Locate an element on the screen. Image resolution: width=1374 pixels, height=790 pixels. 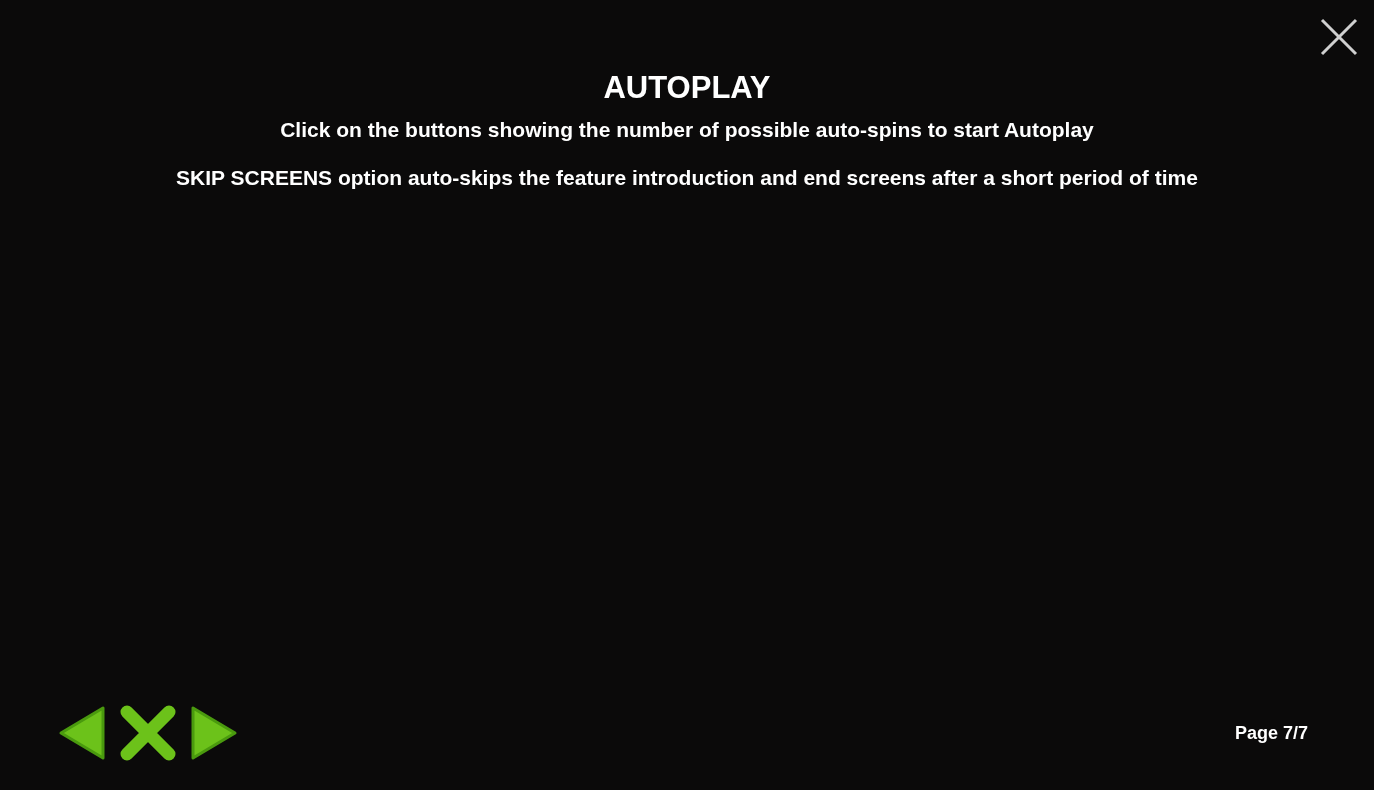
previous-arrow-icon is located at coordinates (82, 733).